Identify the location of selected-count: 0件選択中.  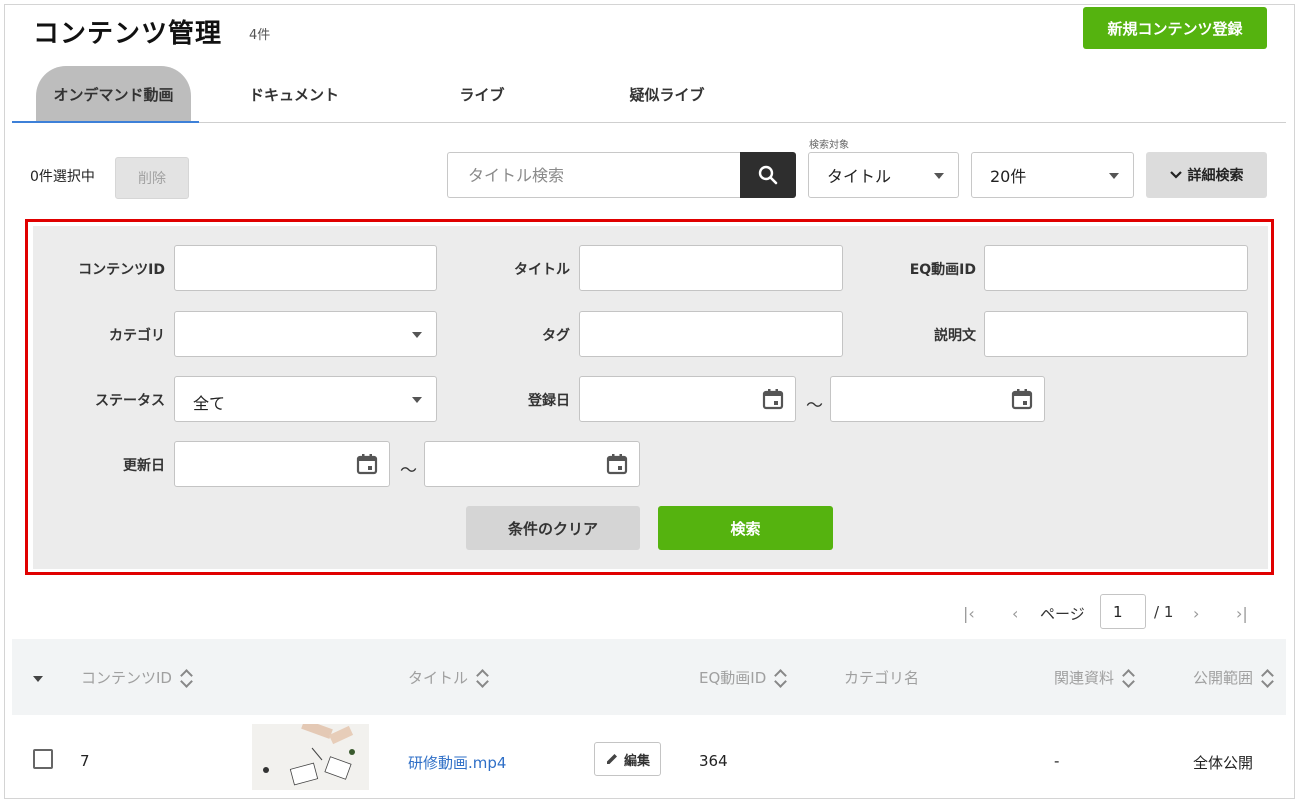
(62, 177).